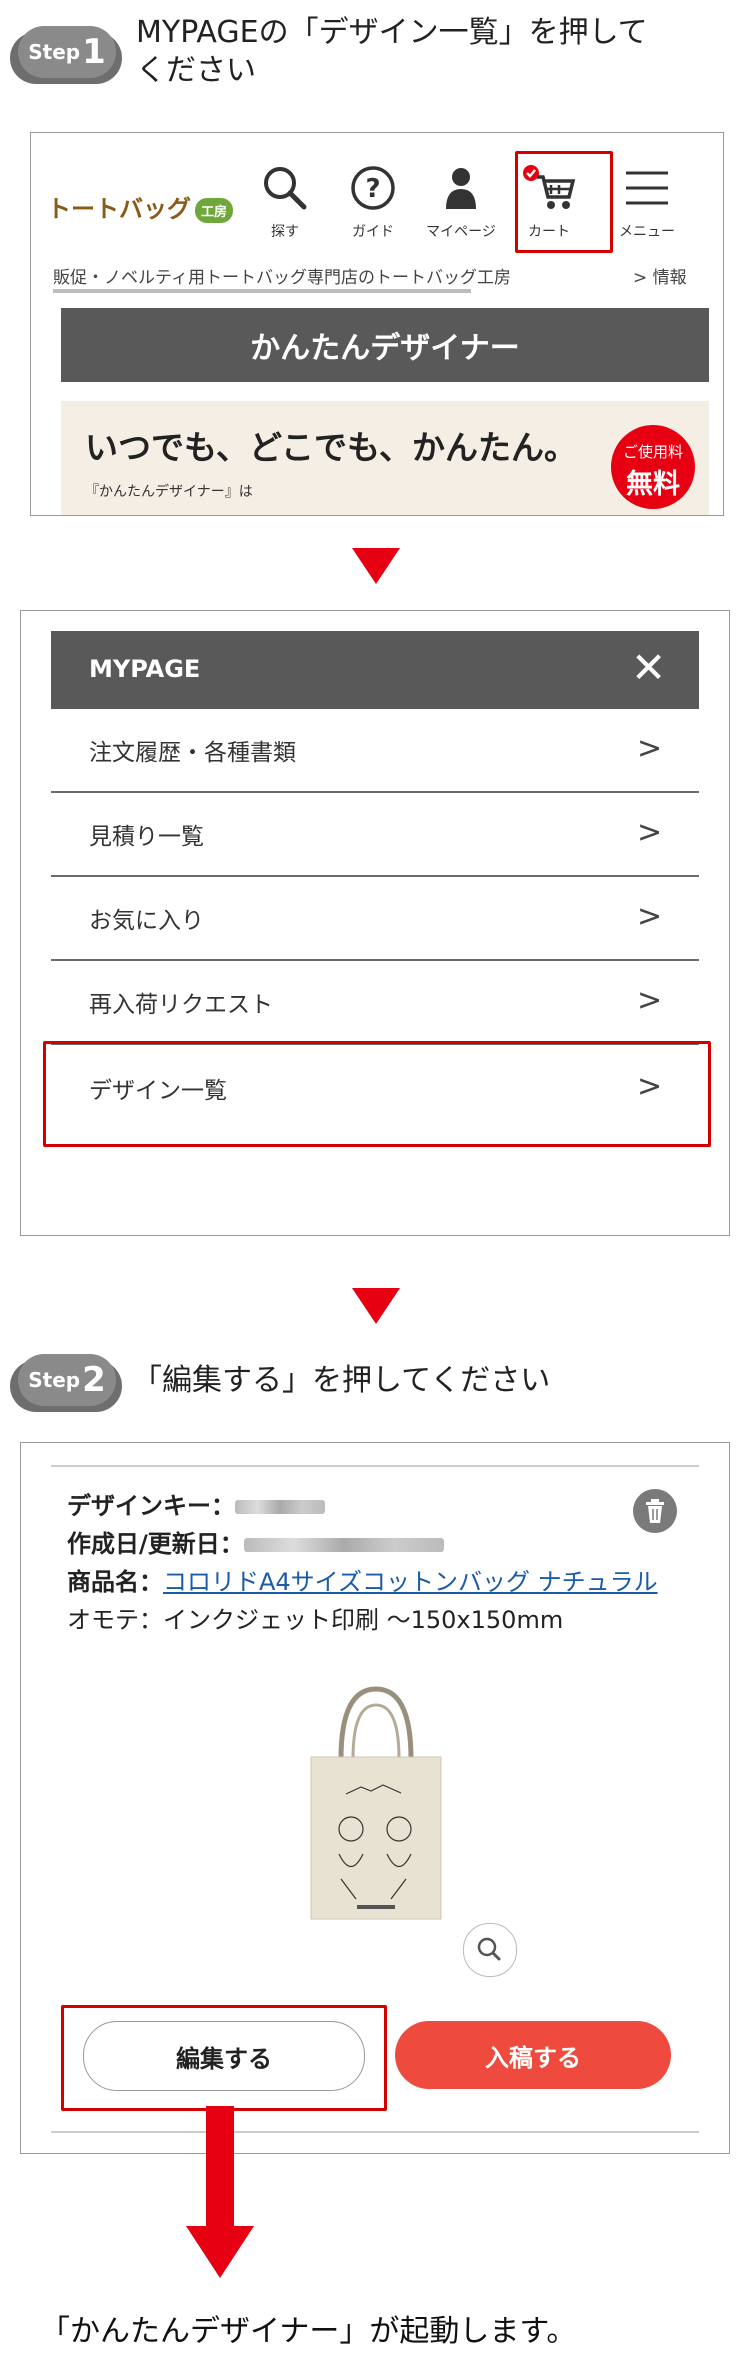  I want to click on step1-badge-word: Step, so click(54, 52).